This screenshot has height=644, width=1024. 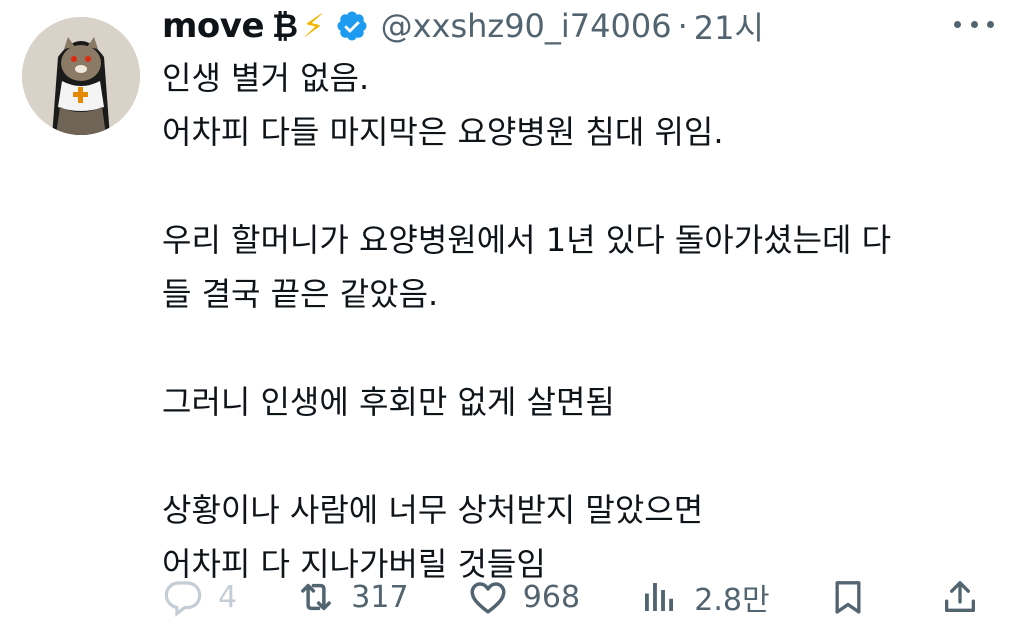 I want to click on retweet-count: 317, so click(x=380, y=597).